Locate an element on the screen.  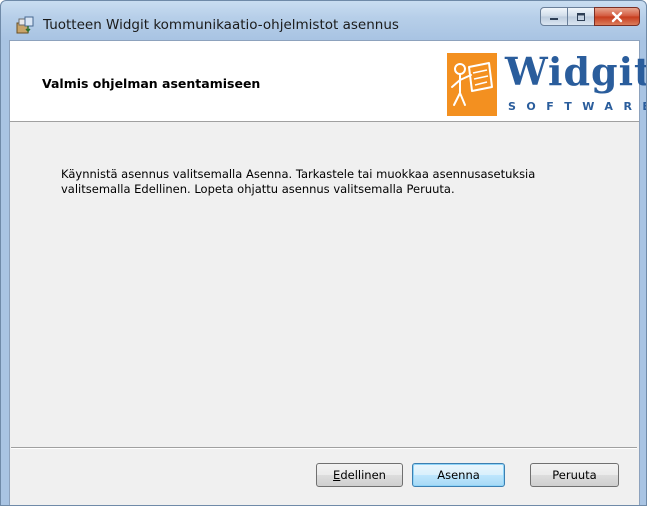
install-button-label: Asenna is located at coordinates (458, 475).